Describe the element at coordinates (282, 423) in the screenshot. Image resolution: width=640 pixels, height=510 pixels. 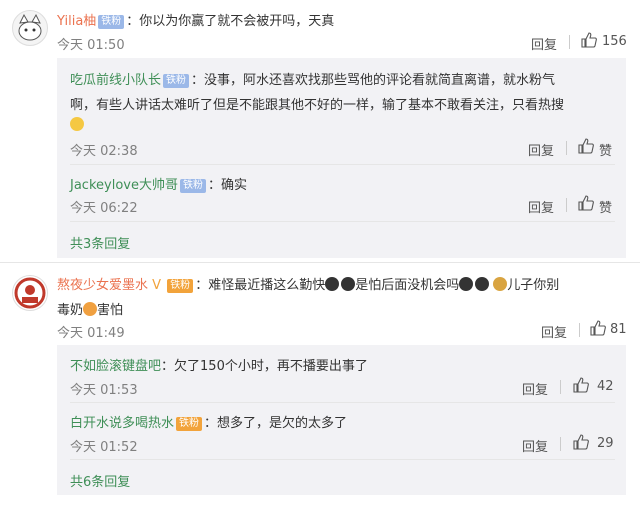
I see `reply-text: 想多了，是欠的太多了` at that location.